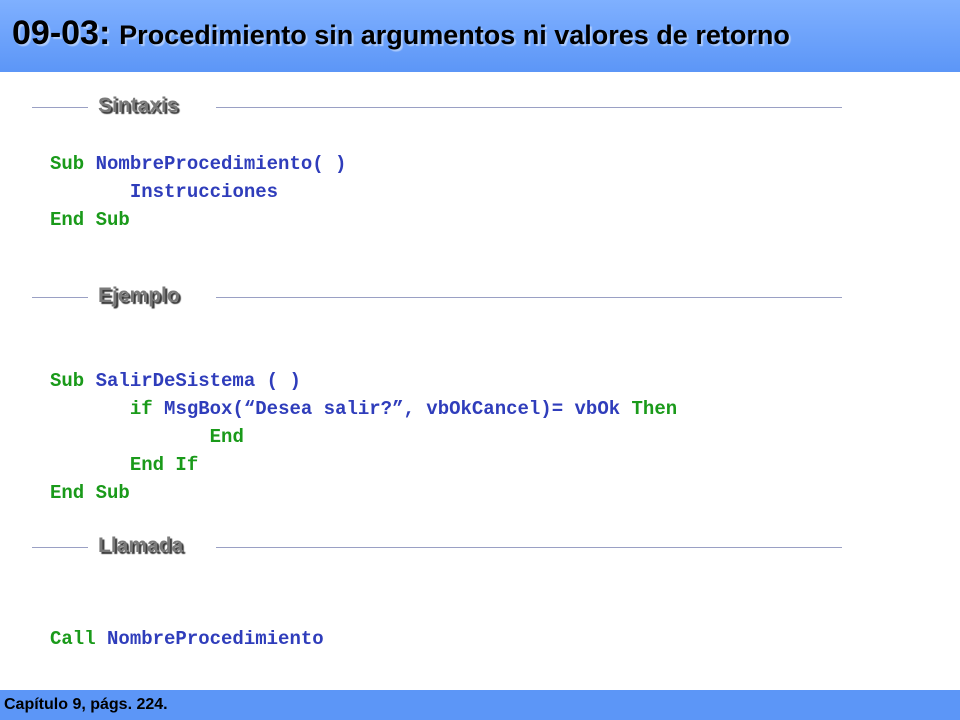 This screenshot has width=960, height=720. What do you see at coordinates (147, 409) in the screenshot?
I see `code-keyword: if` at bounding box center [147, 409].